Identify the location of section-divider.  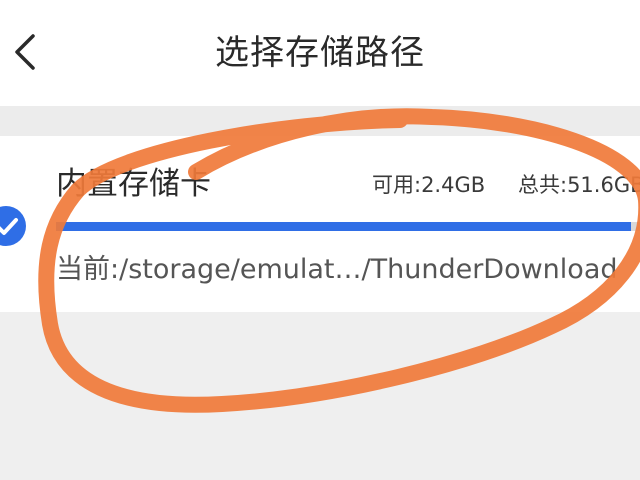
(320, 121).